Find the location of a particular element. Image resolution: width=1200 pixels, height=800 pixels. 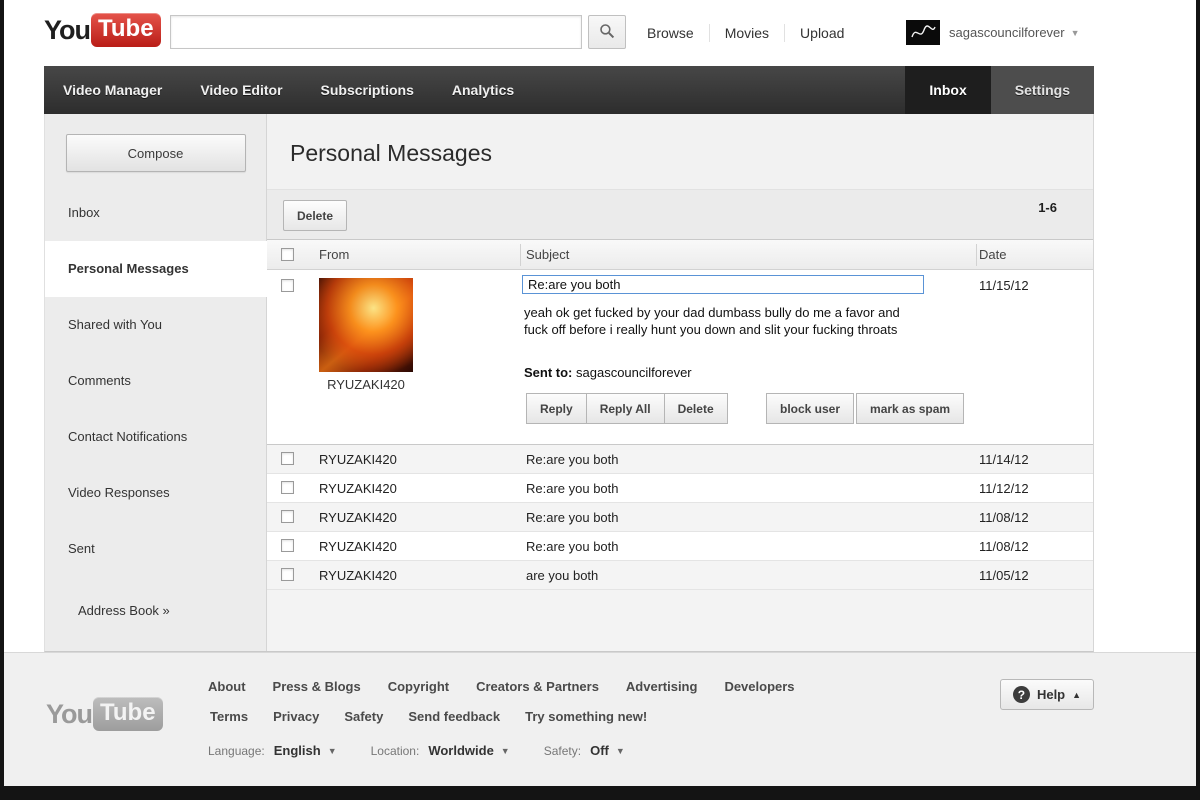

footer-link-safety: Safety is located at coordinates (363, 716).